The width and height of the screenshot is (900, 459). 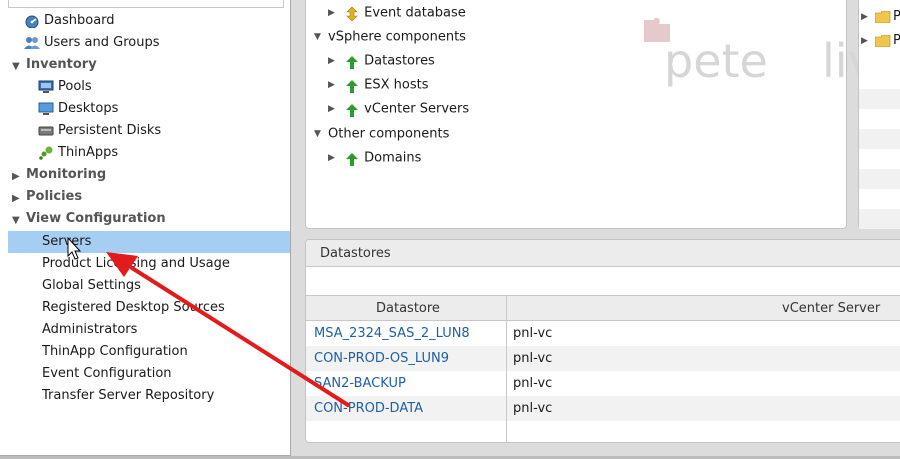 I want to click on section-label: Inventory, so click(x=61, y=64).